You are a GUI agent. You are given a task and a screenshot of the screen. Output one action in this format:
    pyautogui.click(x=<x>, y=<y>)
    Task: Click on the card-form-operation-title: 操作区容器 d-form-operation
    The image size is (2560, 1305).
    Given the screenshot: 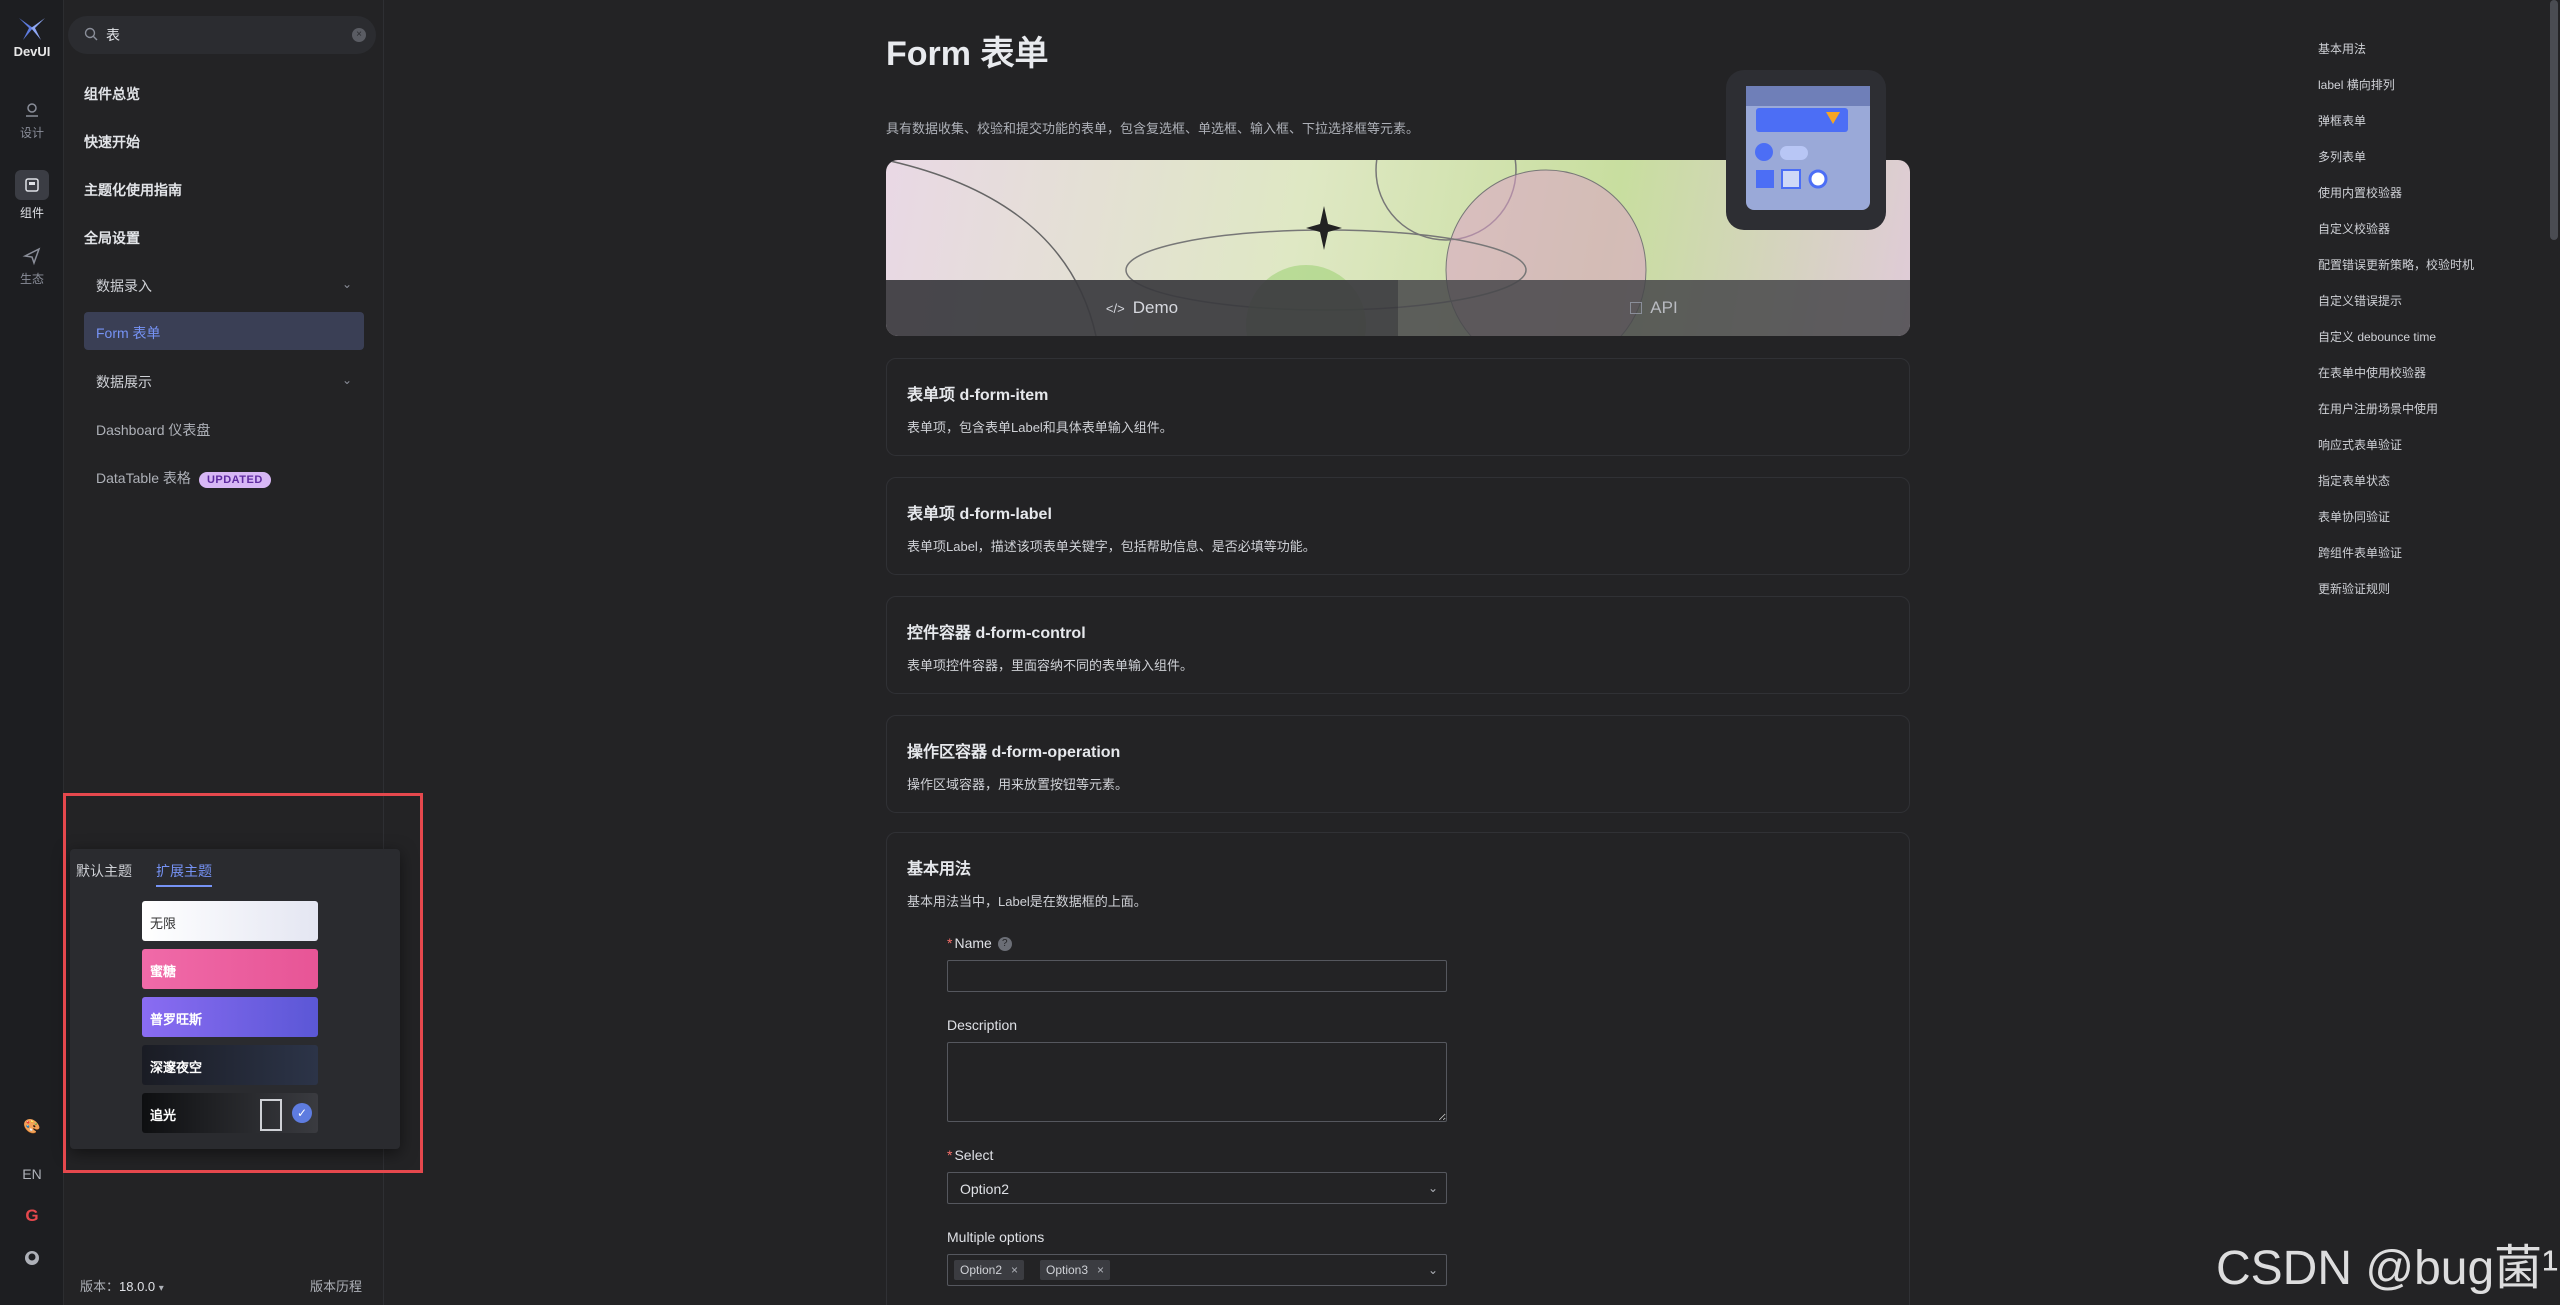 What is the action you would take?
    pyautogui.click(x=1014, y=752)
    